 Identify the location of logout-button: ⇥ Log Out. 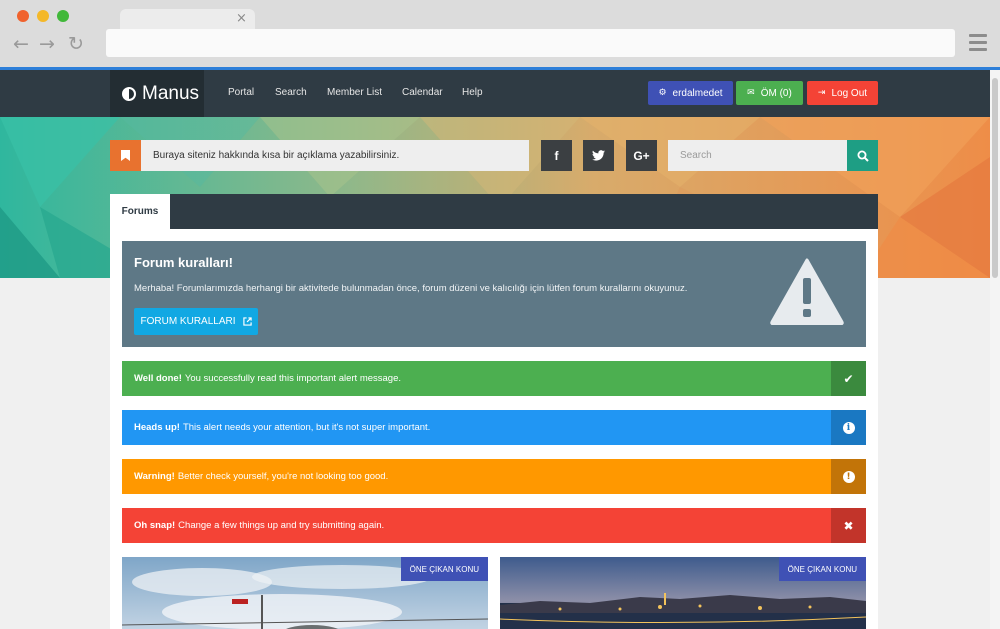
(842, 93).